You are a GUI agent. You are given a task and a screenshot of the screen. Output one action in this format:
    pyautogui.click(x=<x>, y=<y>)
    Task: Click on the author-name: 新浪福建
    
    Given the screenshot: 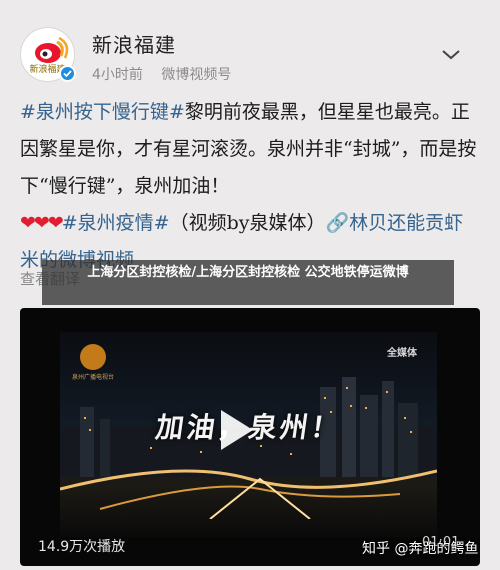 What is the action you would take?
    pyautogui.click(x=134, y=43)
    